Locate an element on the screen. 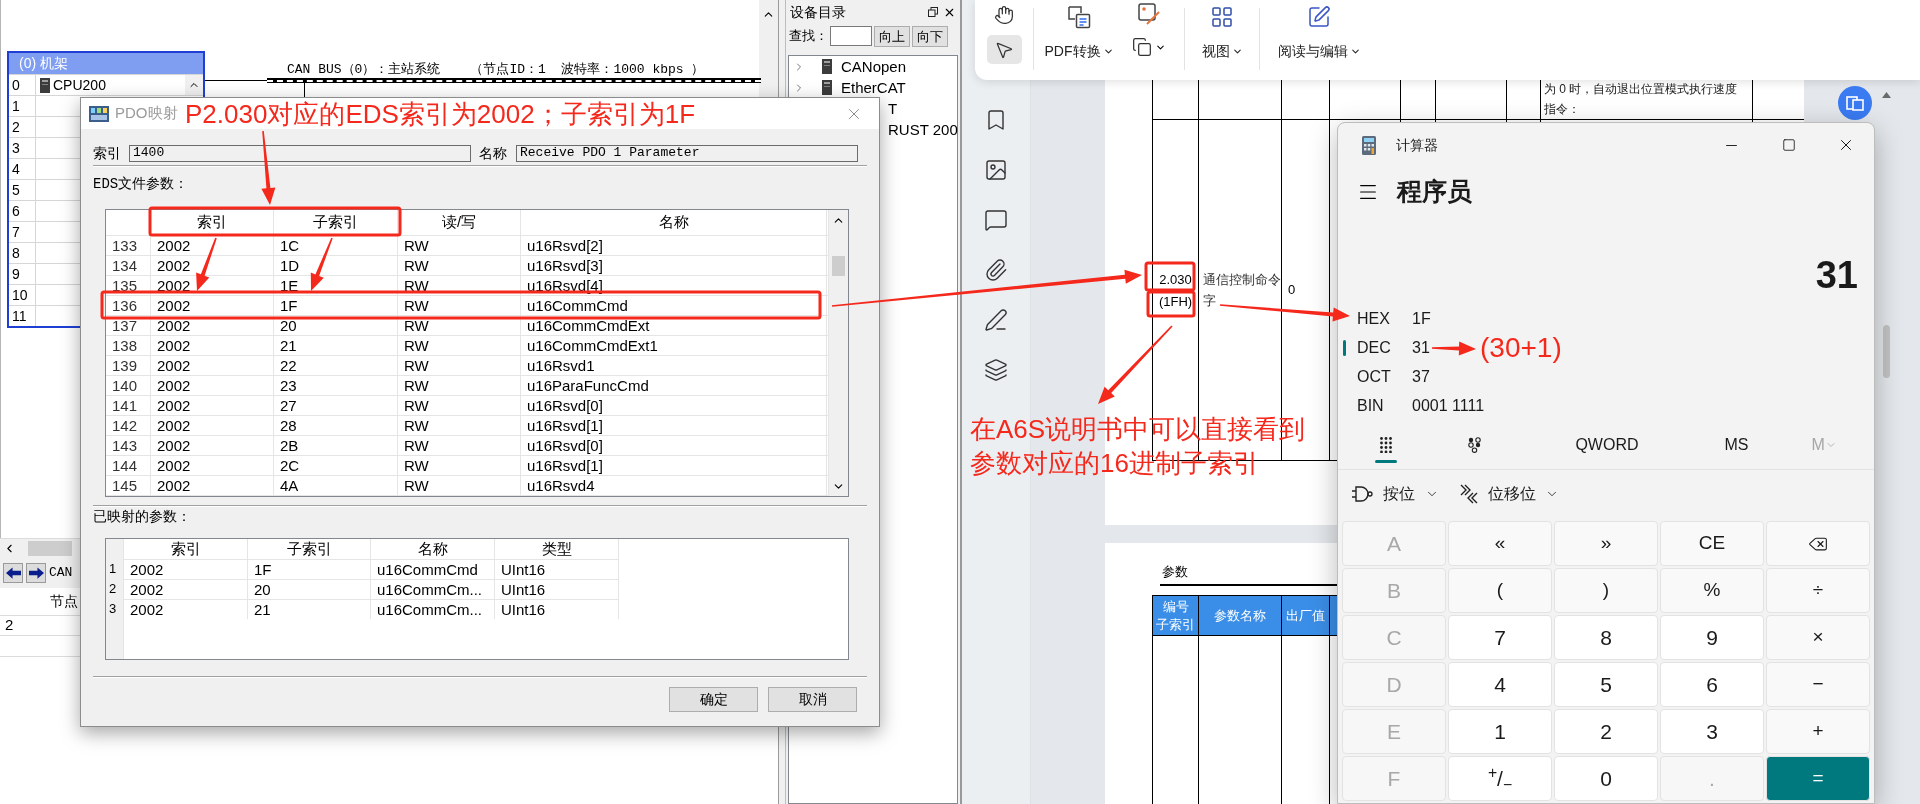 The width and height of the screenshot is (1920, 804). arrow-right-icon is located at coordinates (36, 573).